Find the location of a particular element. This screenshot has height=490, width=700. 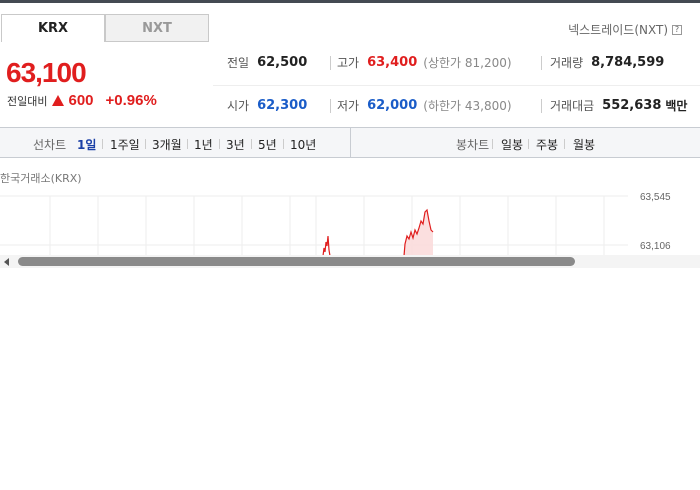

price-change: 전일대비 600 +0.96% is located at coordinates (82, 100).